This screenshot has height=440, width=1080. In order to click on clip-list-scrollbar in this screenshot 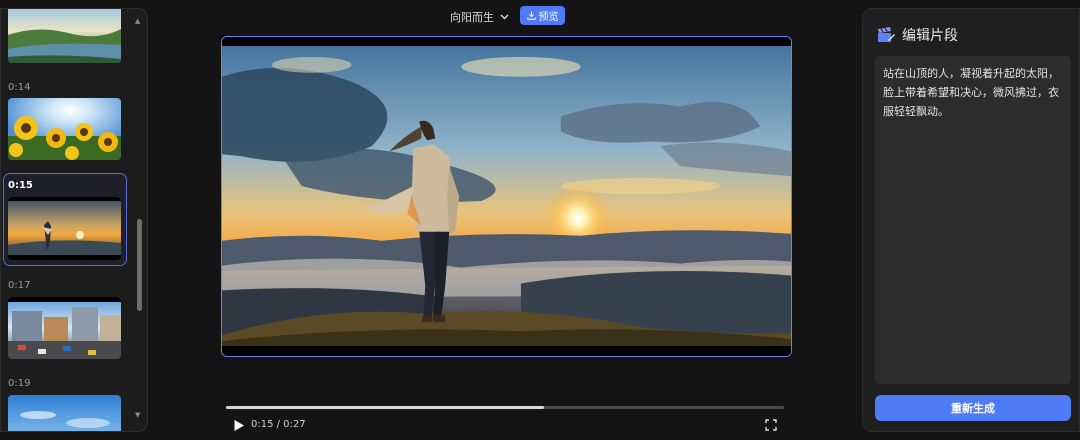, I will do `click(139, 265)`.